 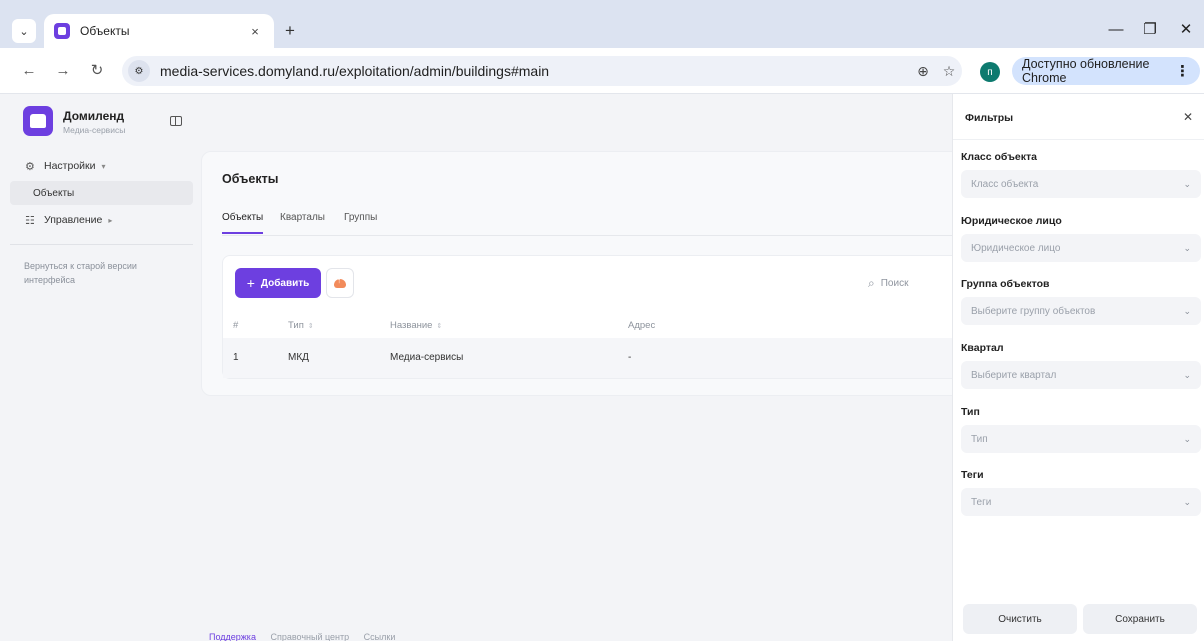 What do you see at coordinates (54, 193) in the screenshot?
I see `sidebar-item-label: Объекты` at bounding box center [54, 193].